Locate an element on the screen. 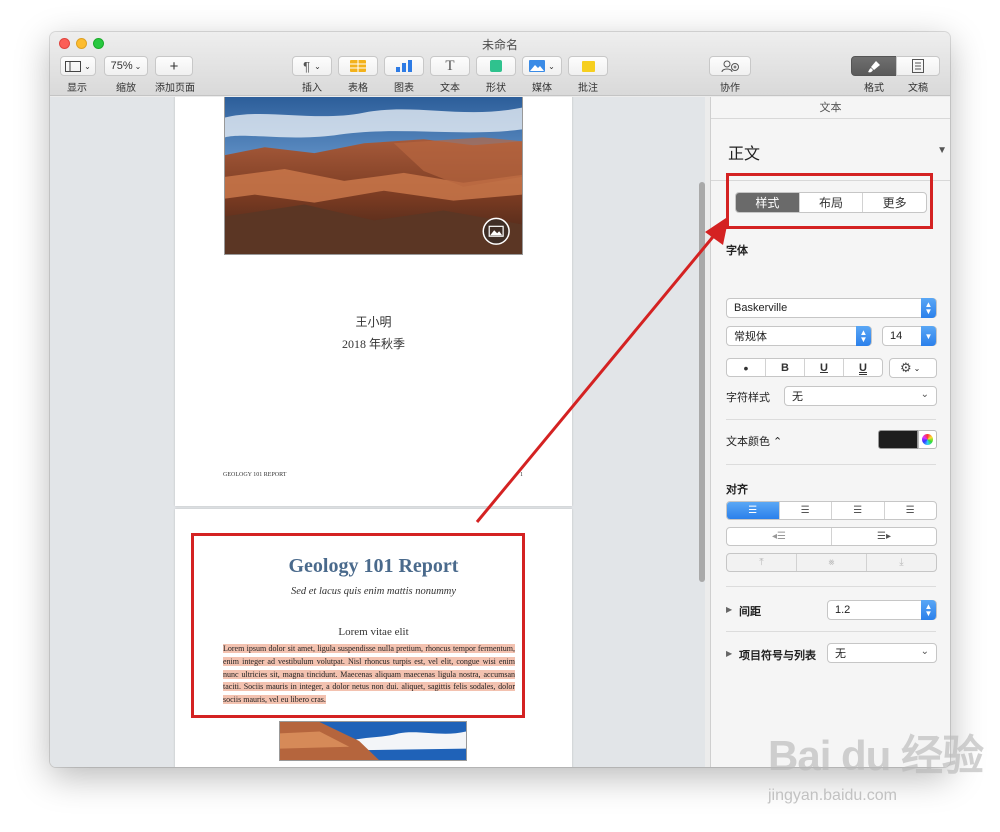  text-options-popup: ⚙ ⌄ is located at coordinates (913, 368).